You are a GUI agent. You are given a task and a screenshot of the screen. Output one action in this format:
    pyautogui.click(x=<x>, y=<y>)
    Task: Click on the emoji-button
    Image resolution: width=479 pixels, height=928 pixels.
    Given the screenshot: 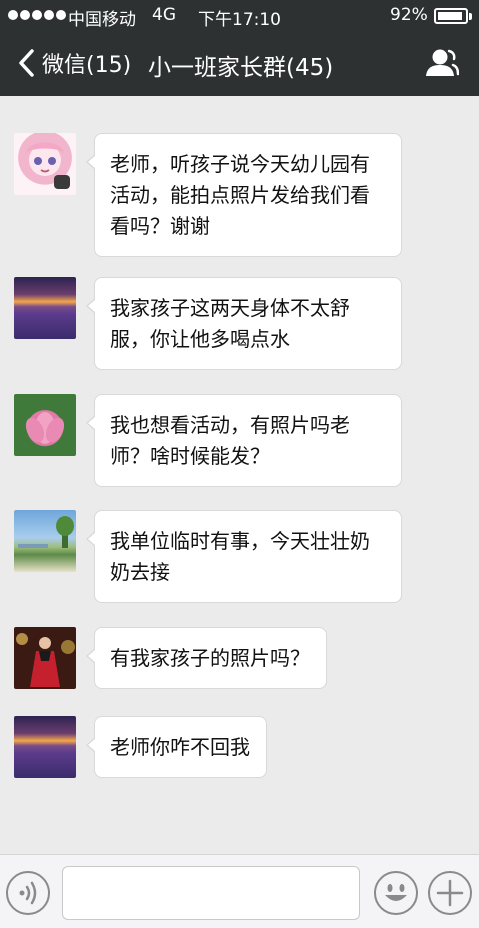 What is the action you would take?
    pyautogui.click(x=396, y=893)
    